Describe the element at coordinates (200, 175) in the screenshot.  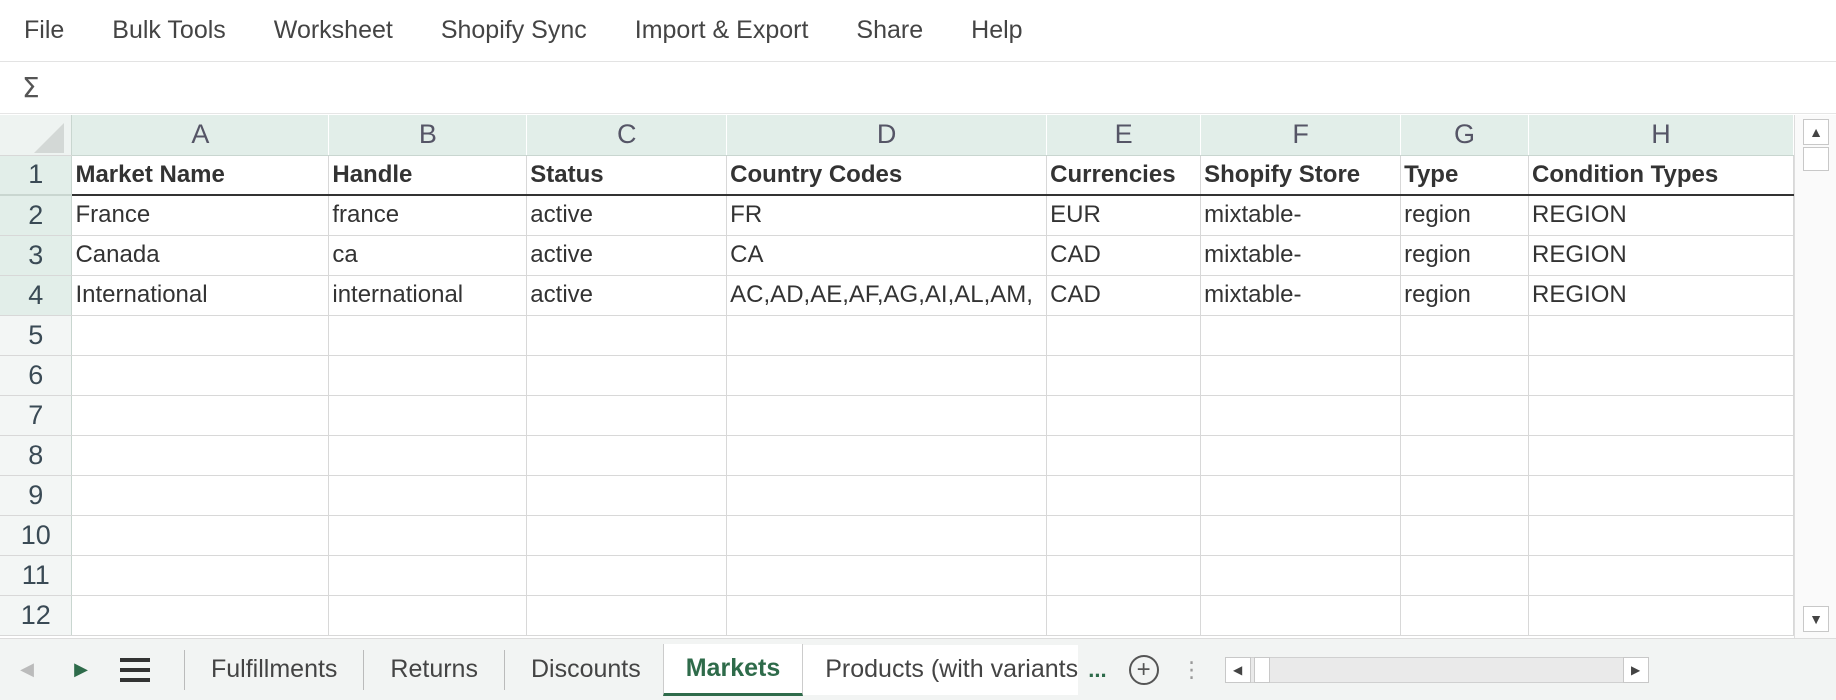
I see `cell: Market Name` at that location.